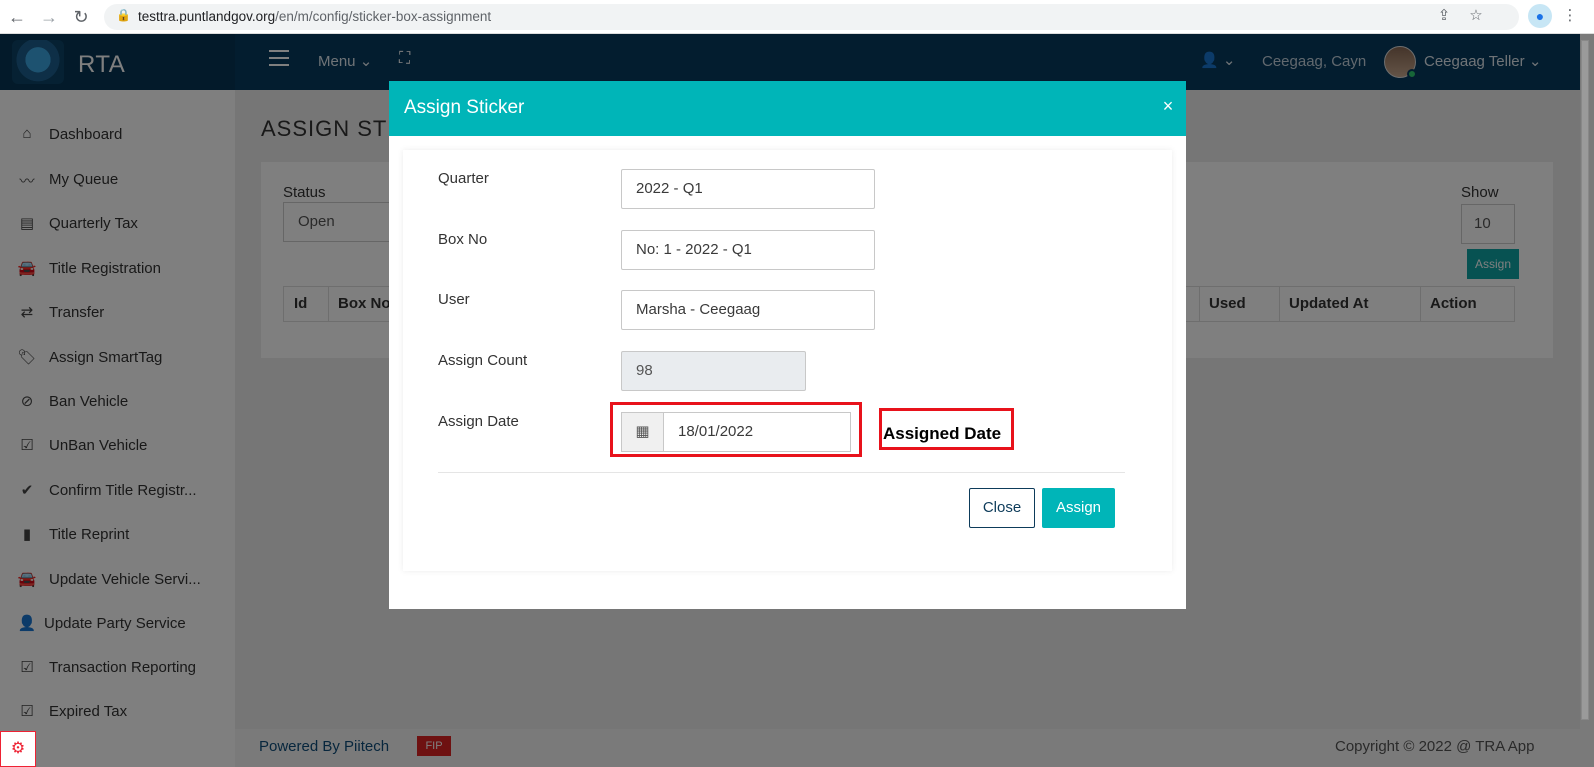 Image resolution: width=1594 pixels, height=767 pixels. Describe the element at coordinates (383, 16) in the screenshot. I see `url-path: /en/m/config/sticker-box-assignment` at that location.